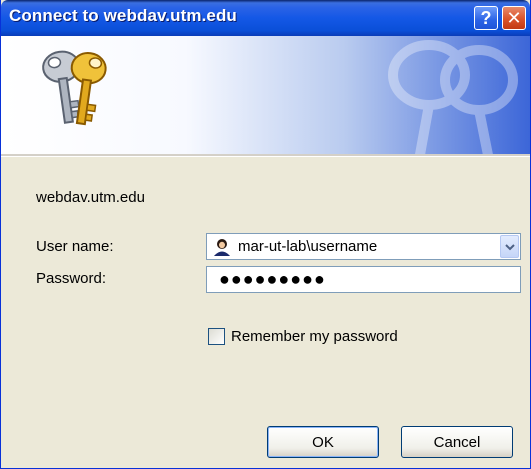  I want to click on password-field: ●●●●●●●●●, so click(363, 279).